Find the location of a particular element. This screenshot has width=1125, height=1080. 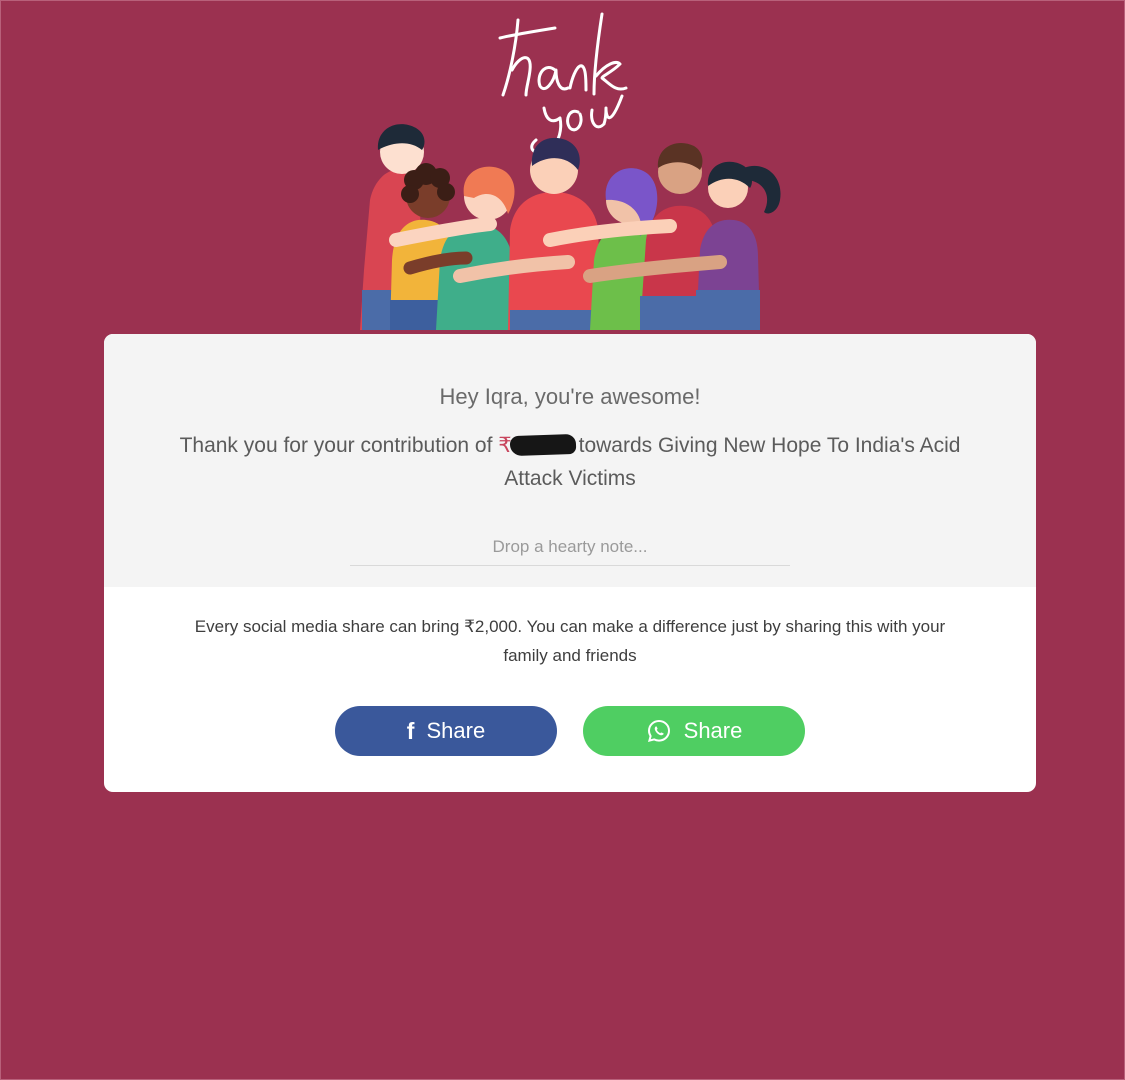

thank-you-illustration is located at coordinates (570, 170).